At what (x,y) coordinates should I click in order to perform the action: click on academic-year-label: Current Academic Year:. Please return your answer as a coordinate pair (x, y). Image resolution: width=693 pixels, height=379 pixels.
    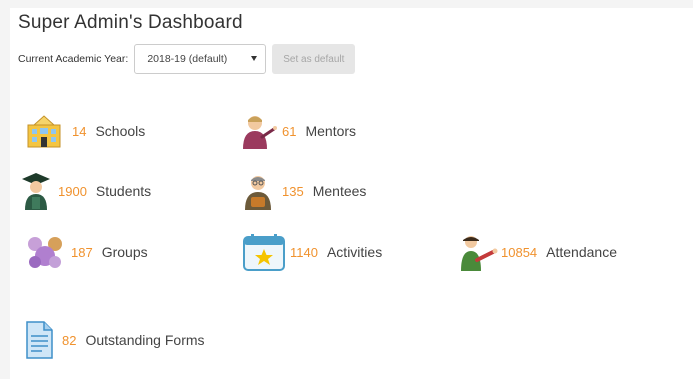
    Looking at the image, I should click on (73, 59).